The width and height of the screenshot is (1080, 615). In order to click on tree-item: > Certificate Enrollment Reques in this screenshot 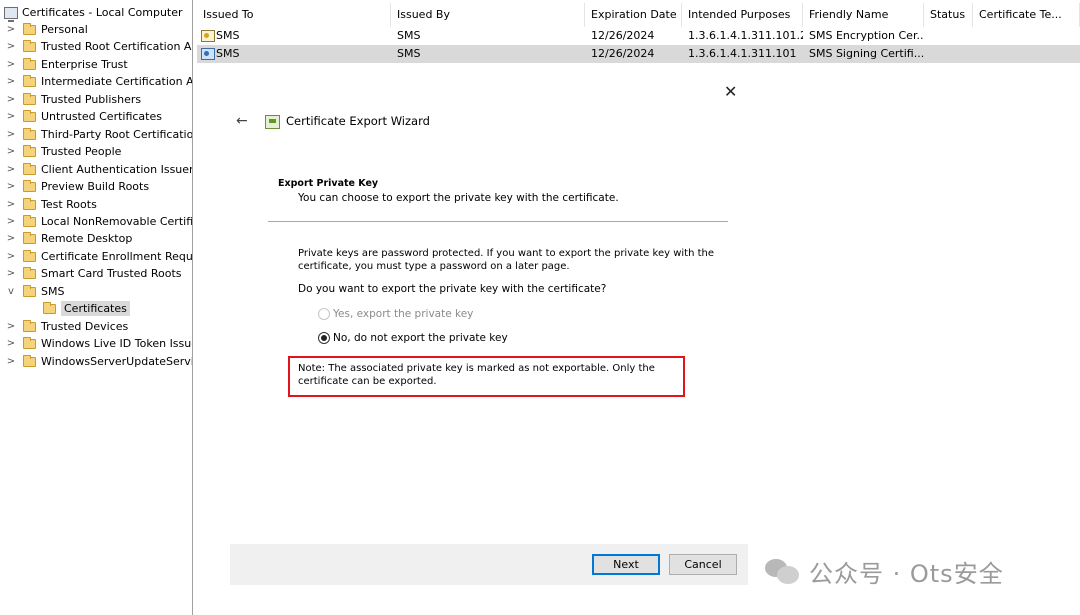, I will do `click(96, 256)`.